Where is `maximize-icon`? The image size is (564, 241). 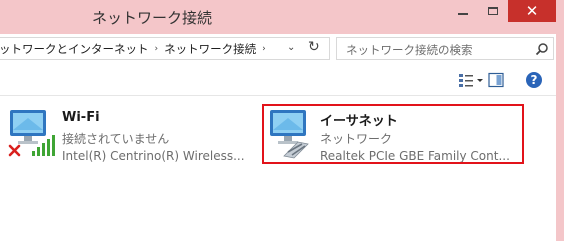 maximize-icon is located at coordinates (493, 11).